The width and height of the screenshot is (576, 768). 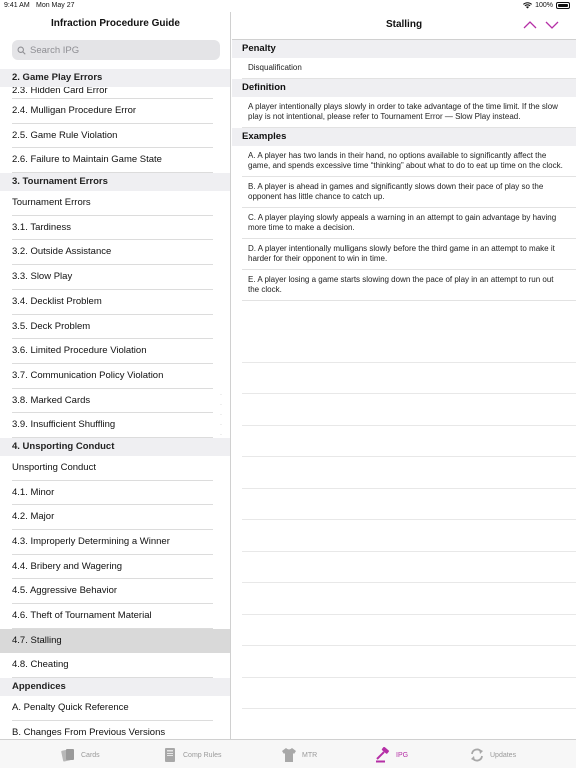 I want to click on list-item: B. Changes From Previous Versions, so click(x=115, y=730).